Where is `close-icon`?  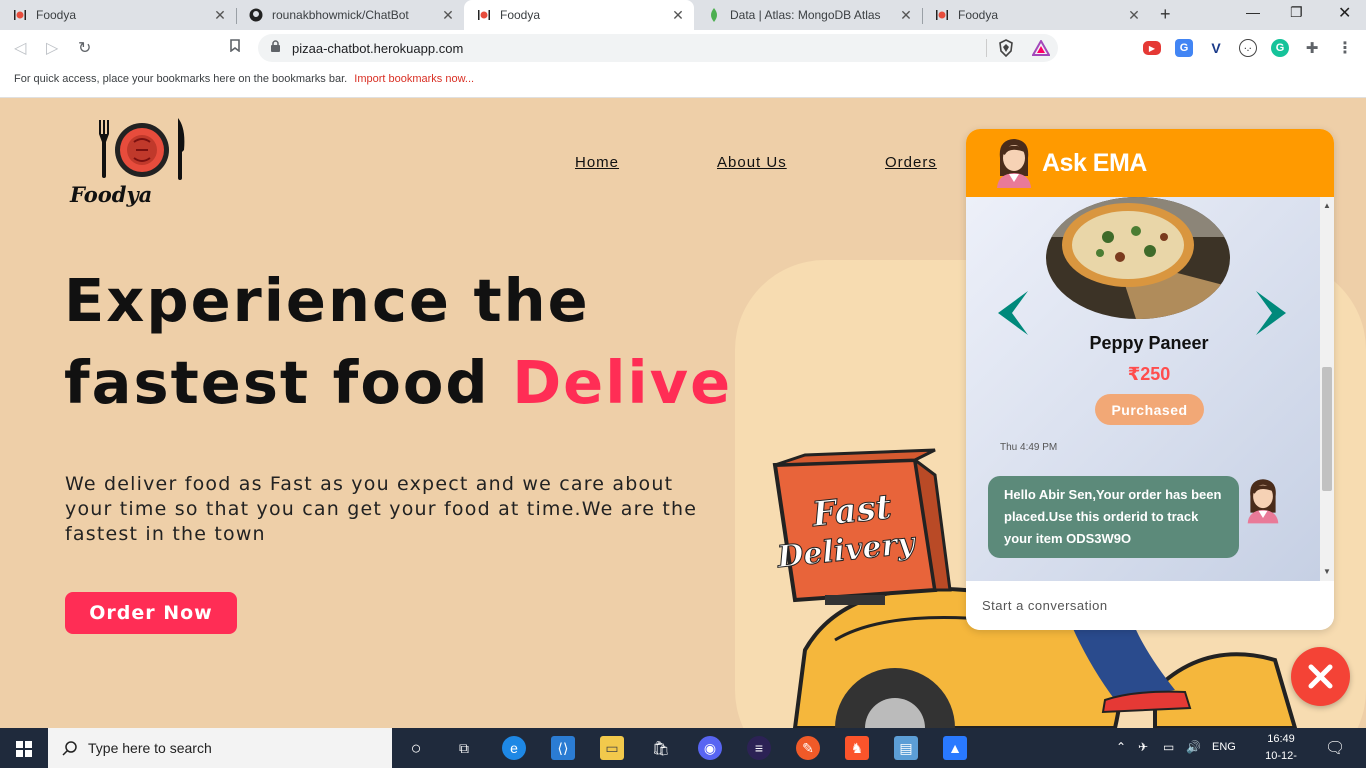 close-icon is located at coordinates (1320, 676).